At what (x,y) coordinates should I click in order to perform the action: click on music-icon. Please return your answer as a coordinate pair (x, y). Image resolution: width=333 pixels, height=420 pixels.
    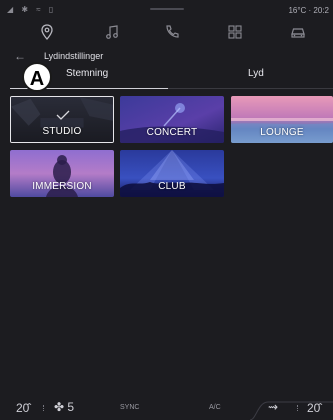
    Looking at the image, I should click on (112, 32).